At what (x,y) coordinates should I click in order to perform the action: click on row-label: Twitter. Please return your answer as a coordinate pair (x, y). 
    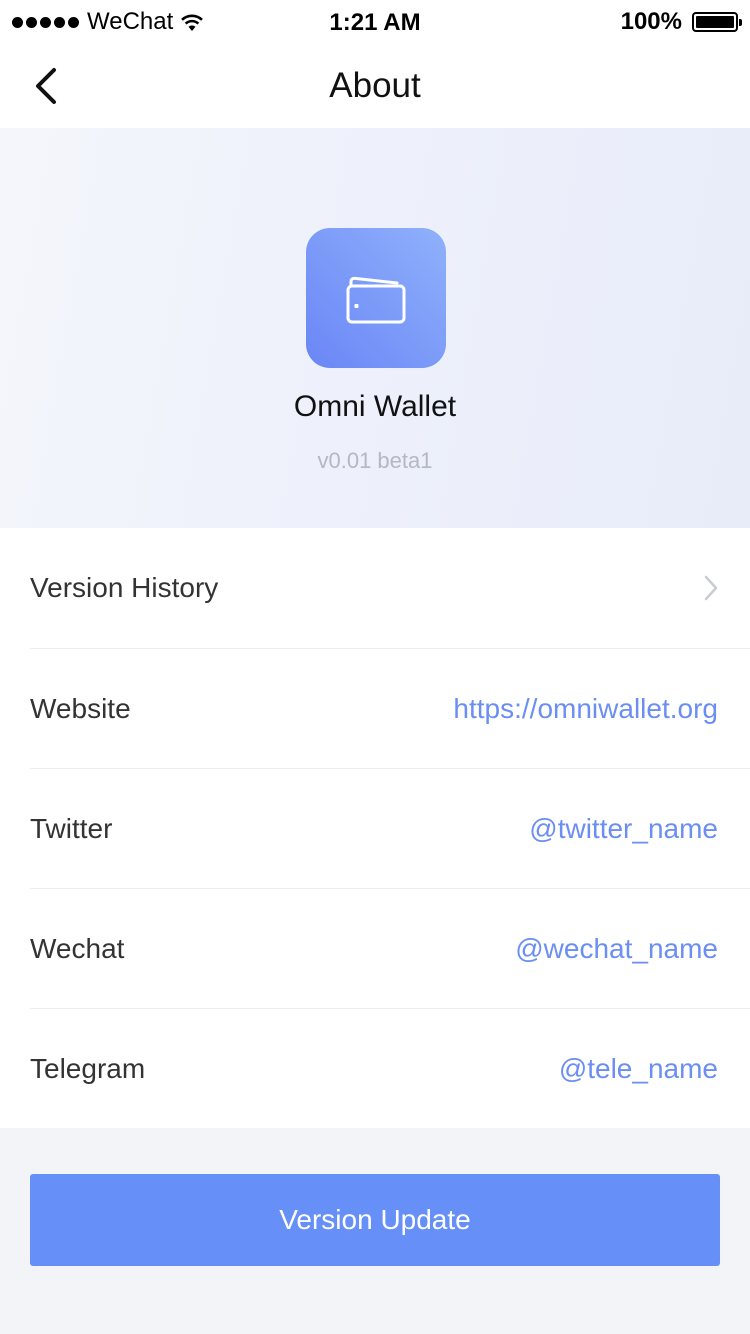
    Looking at the image, I should click on (71, 828).